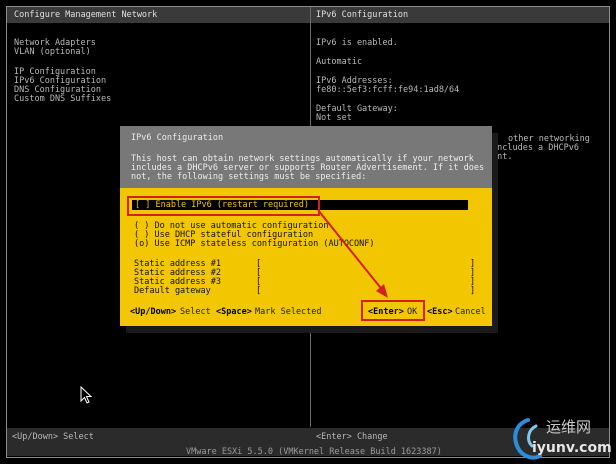  What do you see at coordinates (352, 253) in the screenshot?
I see `annotation-arrow-icon` at bounding box center [352, 253].